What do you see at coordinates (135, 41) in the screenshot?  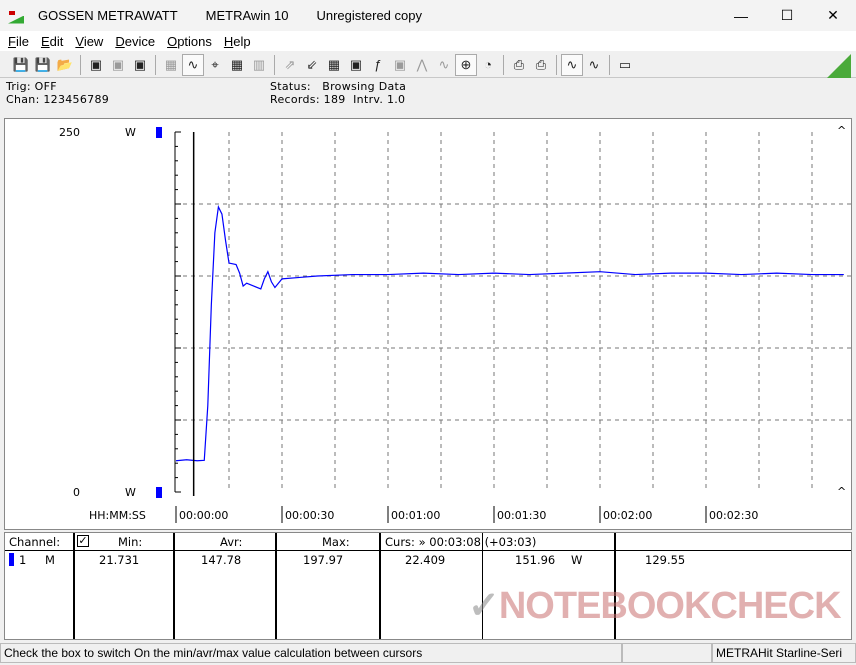 I see `menu-device: Device` at bounding box center [135, 41].